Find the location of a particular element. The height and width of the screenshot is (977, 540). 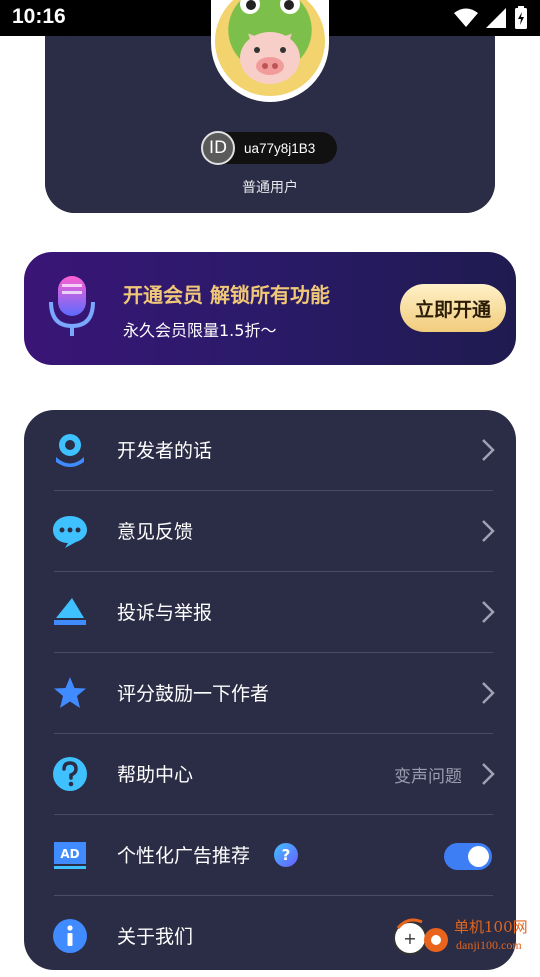

menu-item-help-center: 帮助中心 变声问题 is located at coordinates (270, 774).